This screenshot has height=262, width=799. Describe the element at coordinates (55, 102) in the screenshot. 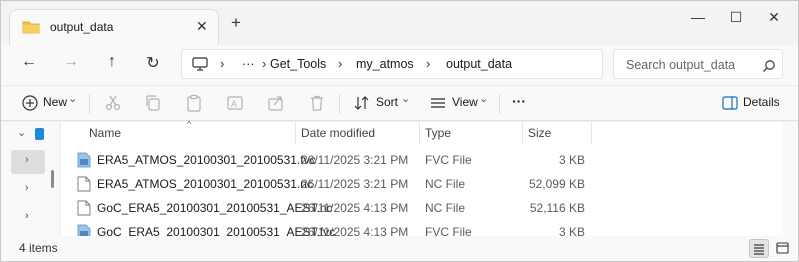

I see `new-button: New` at that location.